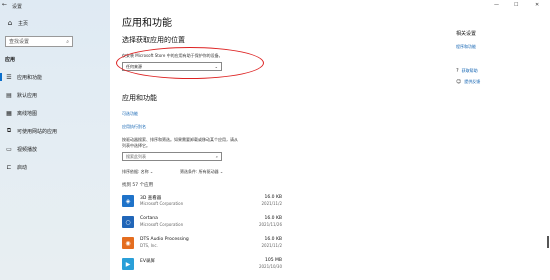 This screenshot has height=280, width=550. I want to click on app-date: 2021/11/26, so click(270, 224).